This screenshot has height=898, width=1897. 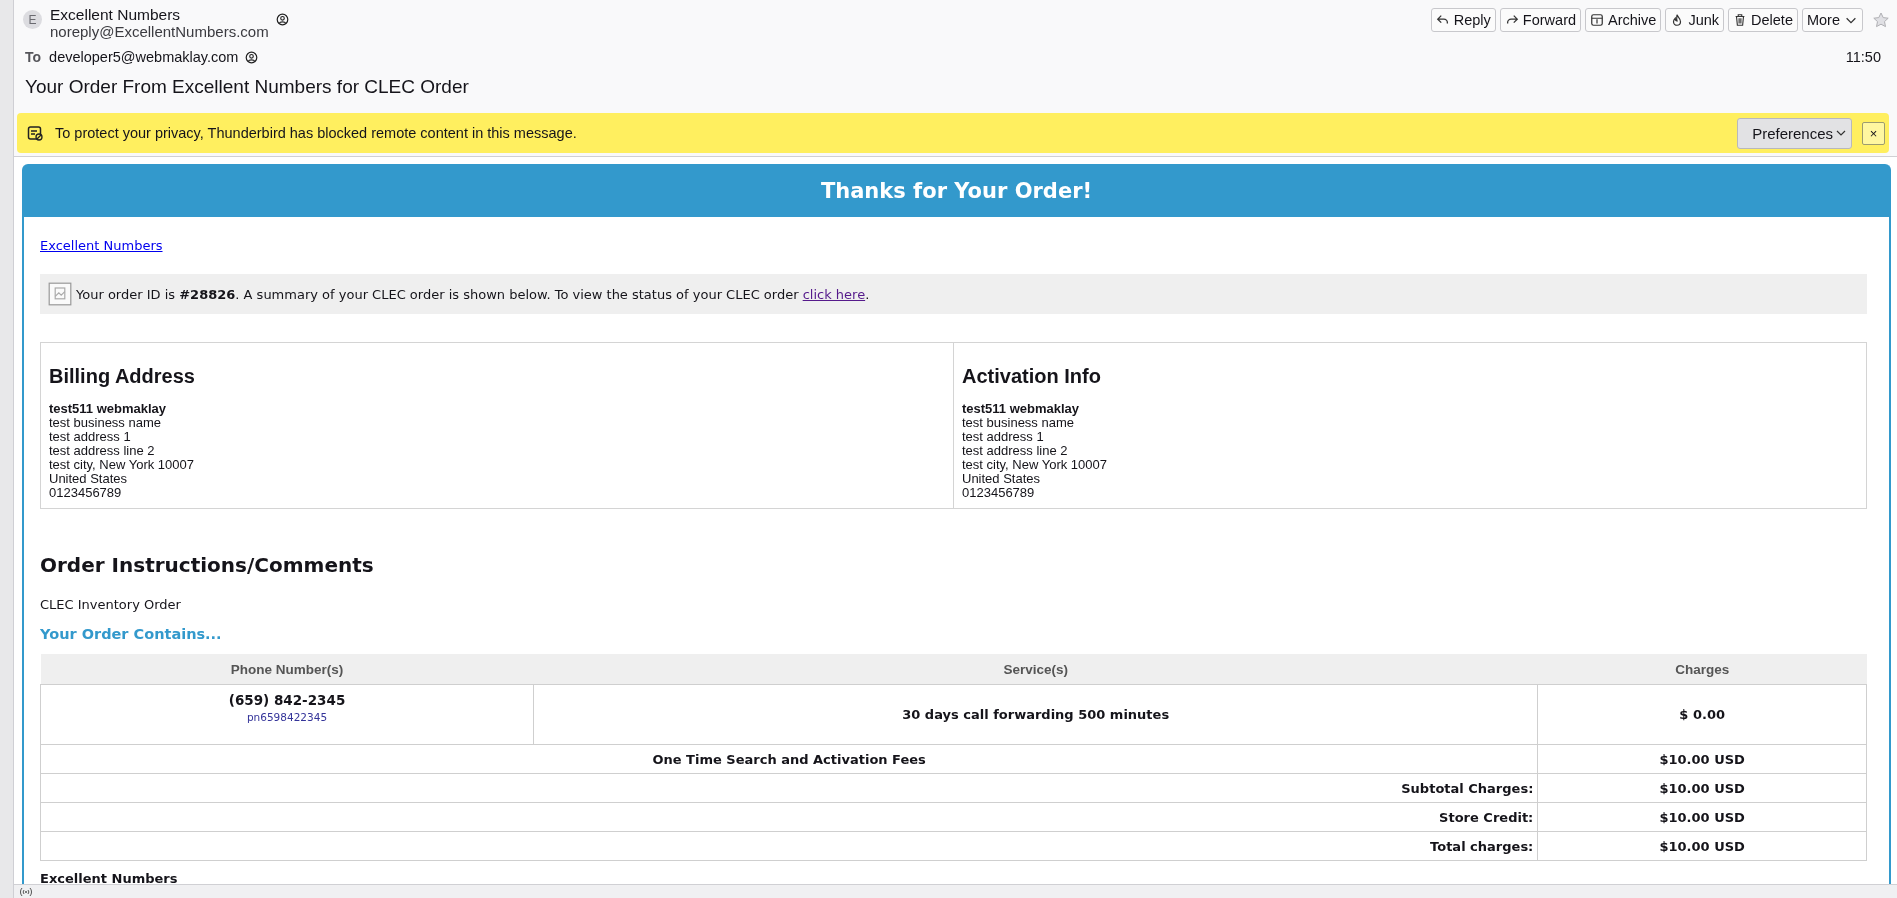 What do you see at coordinates (35, 133) in the screenshot?
I see `blocked-content-icon` at bounding box center [35, 133].